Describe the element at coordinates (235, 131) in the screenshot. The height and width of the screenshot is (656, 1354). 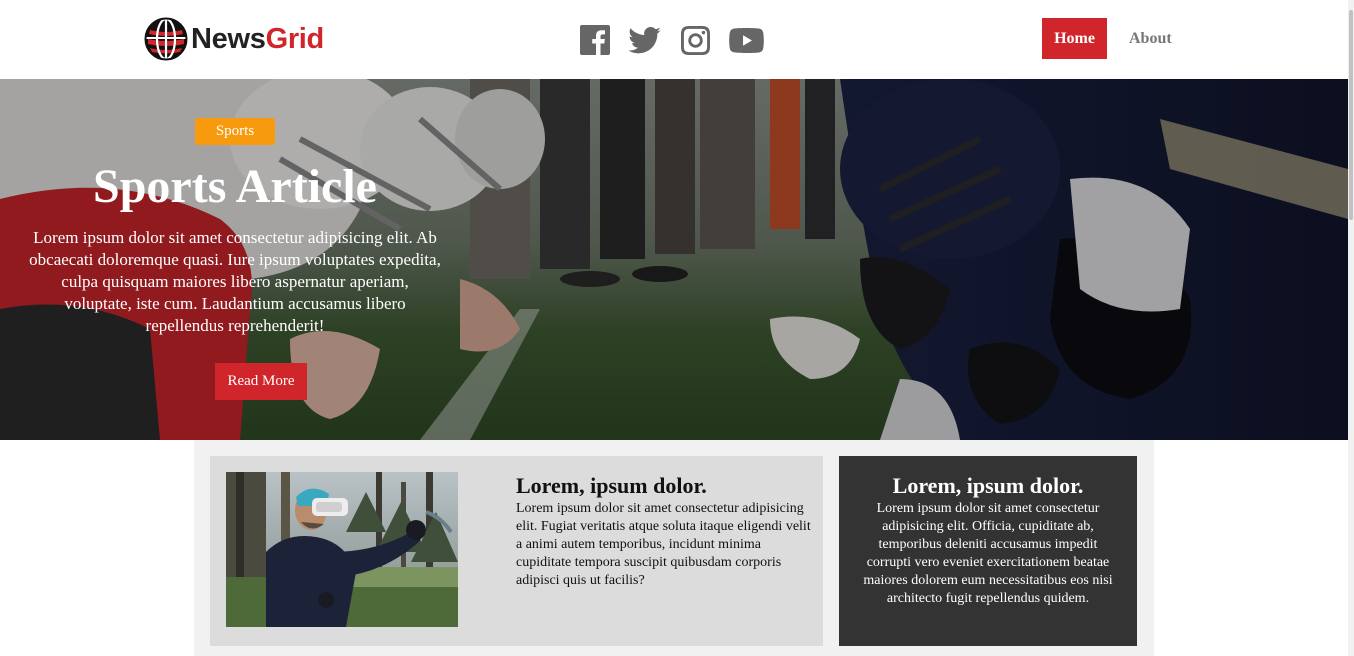
I see `category-badge: Sports` at that location.